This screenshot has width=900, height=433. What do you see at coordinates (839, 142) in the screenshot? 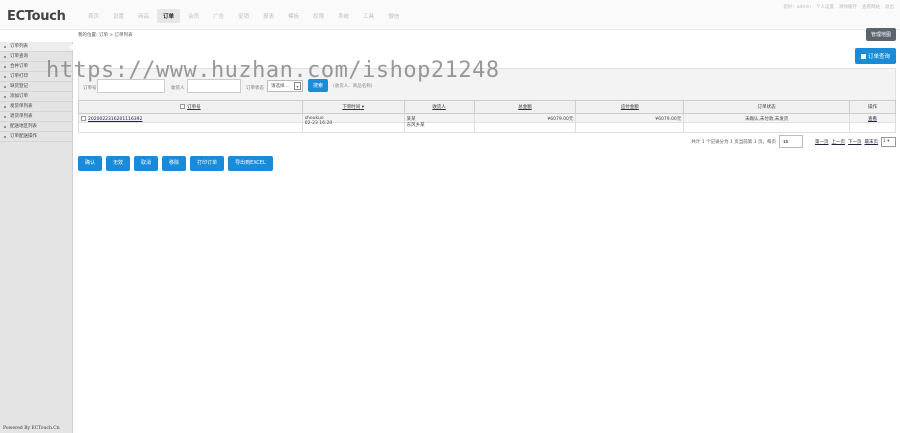
I see `prev-page-link: 上一页` at bounding box center [839, 142].